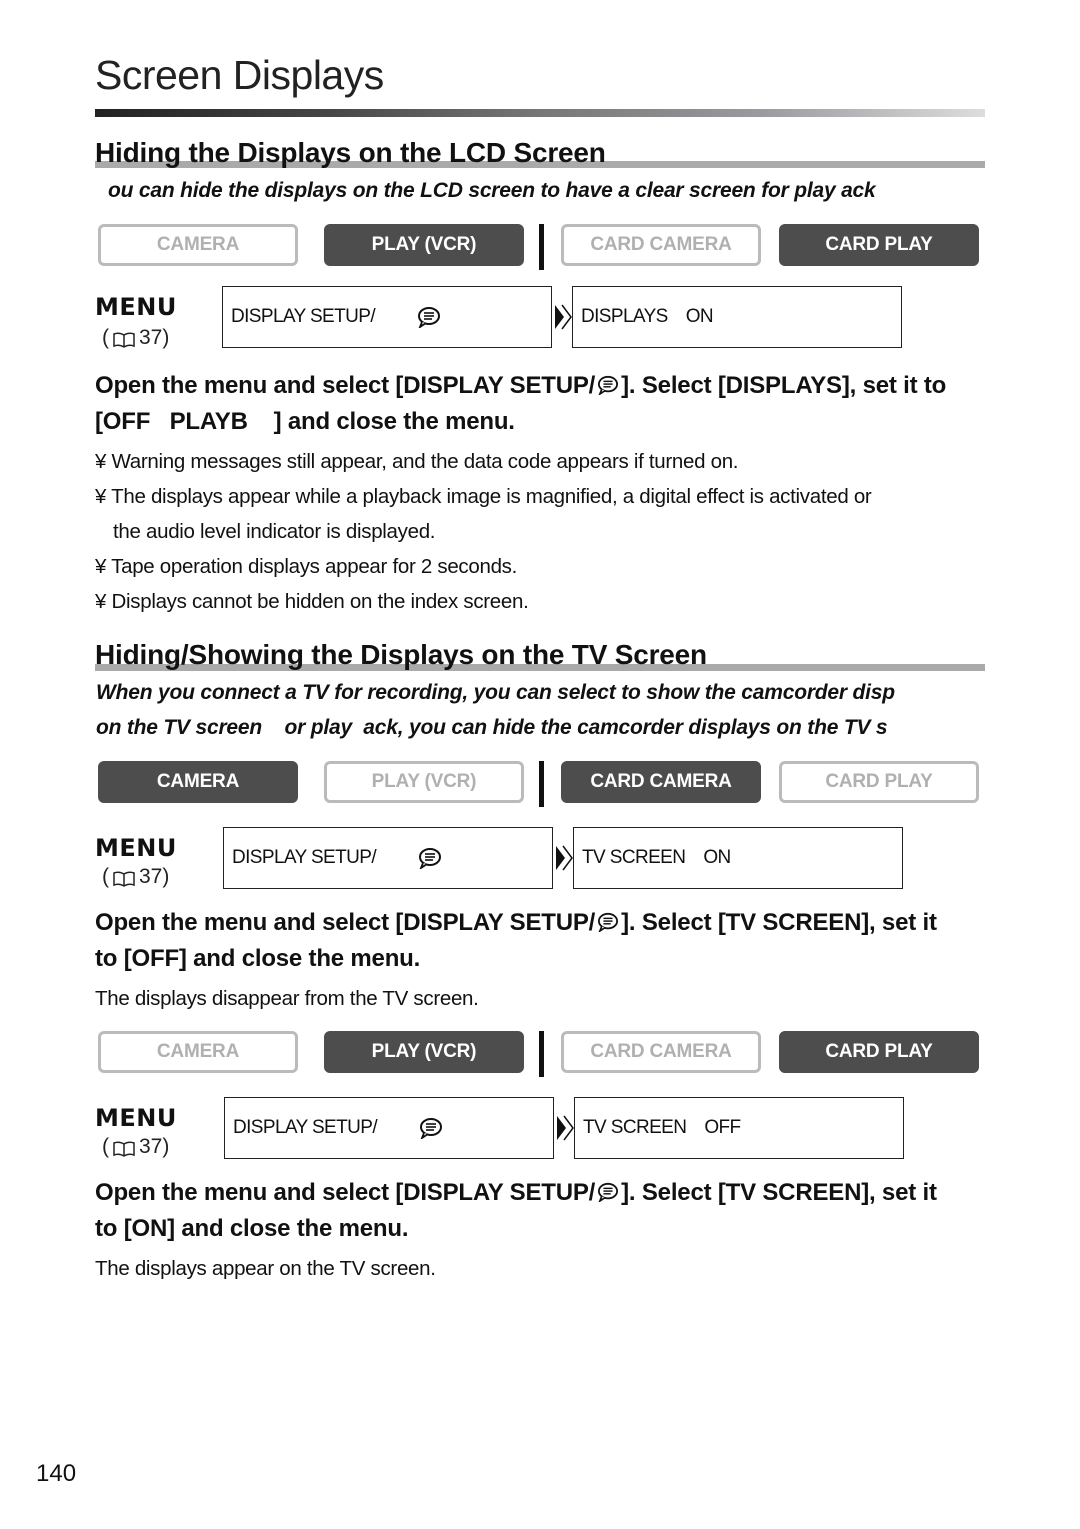 This screenshot has height=1529, width=1080. Describe the element at coordinates (722, 1127) in the screenshot. I see `submenu-value: OFF` at that location.